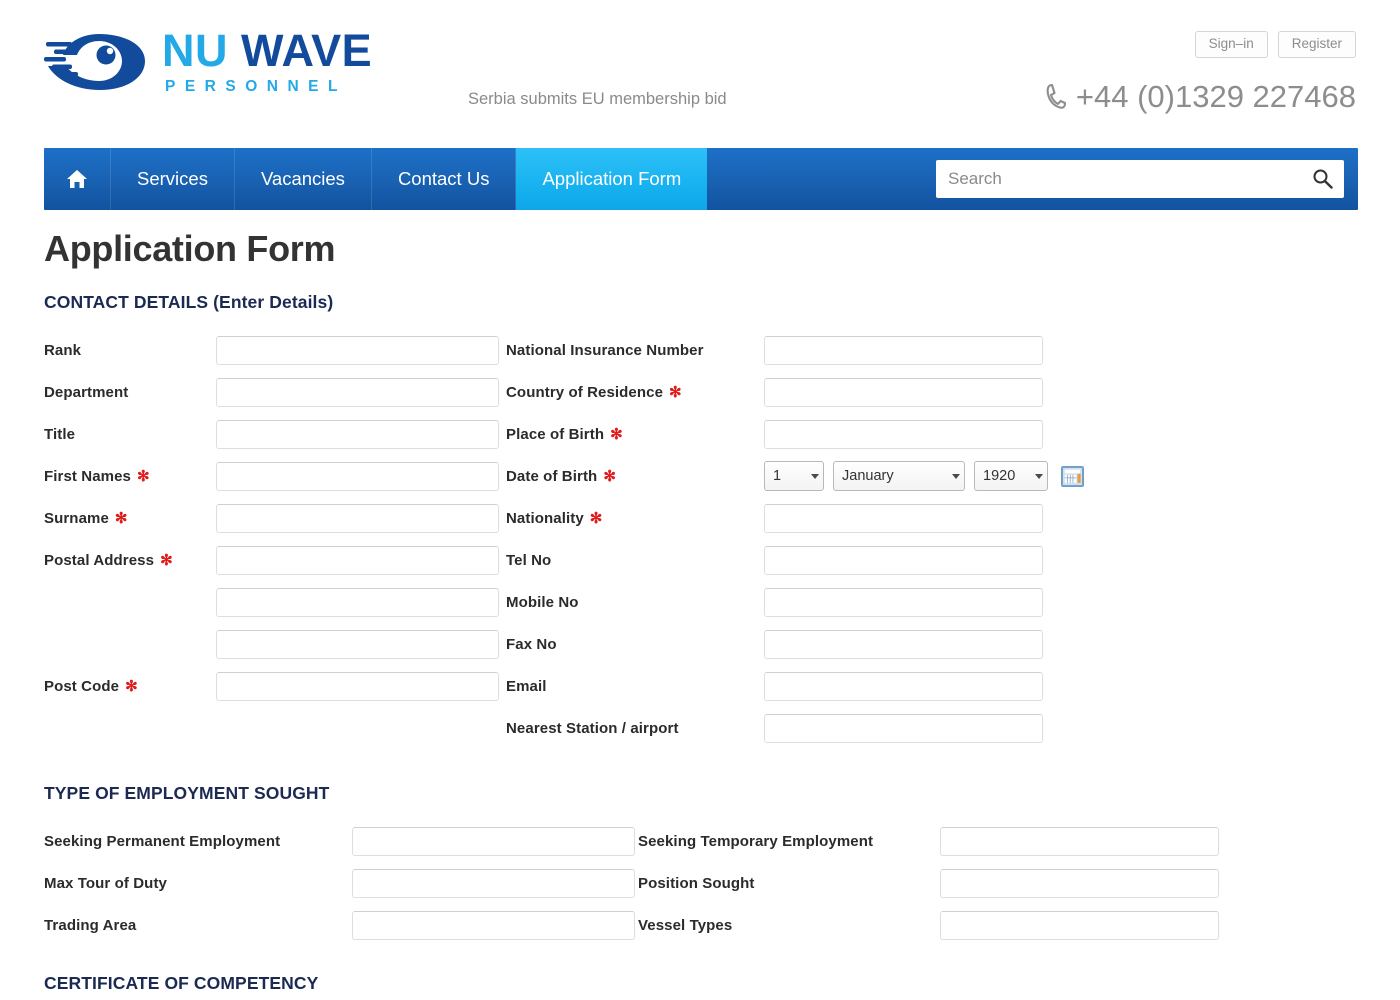 This screenshot has width=1400, height=1000. Describe the element at coordinates (82, 686) in the screenshot. I see `field-label: Post Code` at that location.